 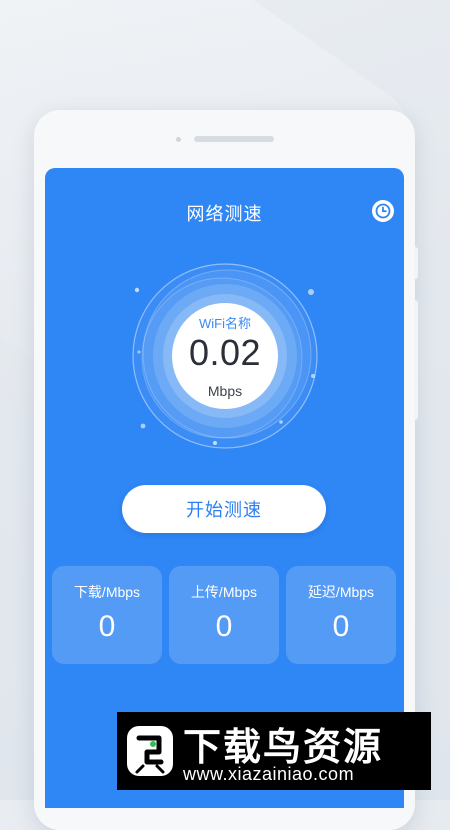 I want to click on bird-logo-icon, so click(x=150, y=751).